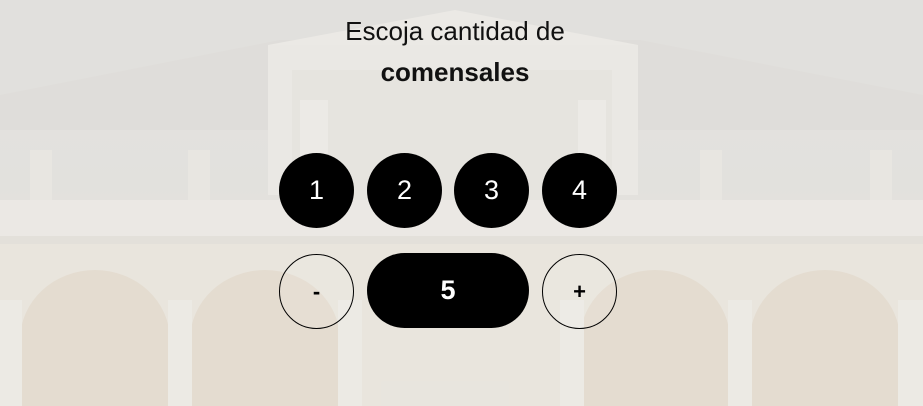  I want to click on increment-button: +, so click(579, 291).